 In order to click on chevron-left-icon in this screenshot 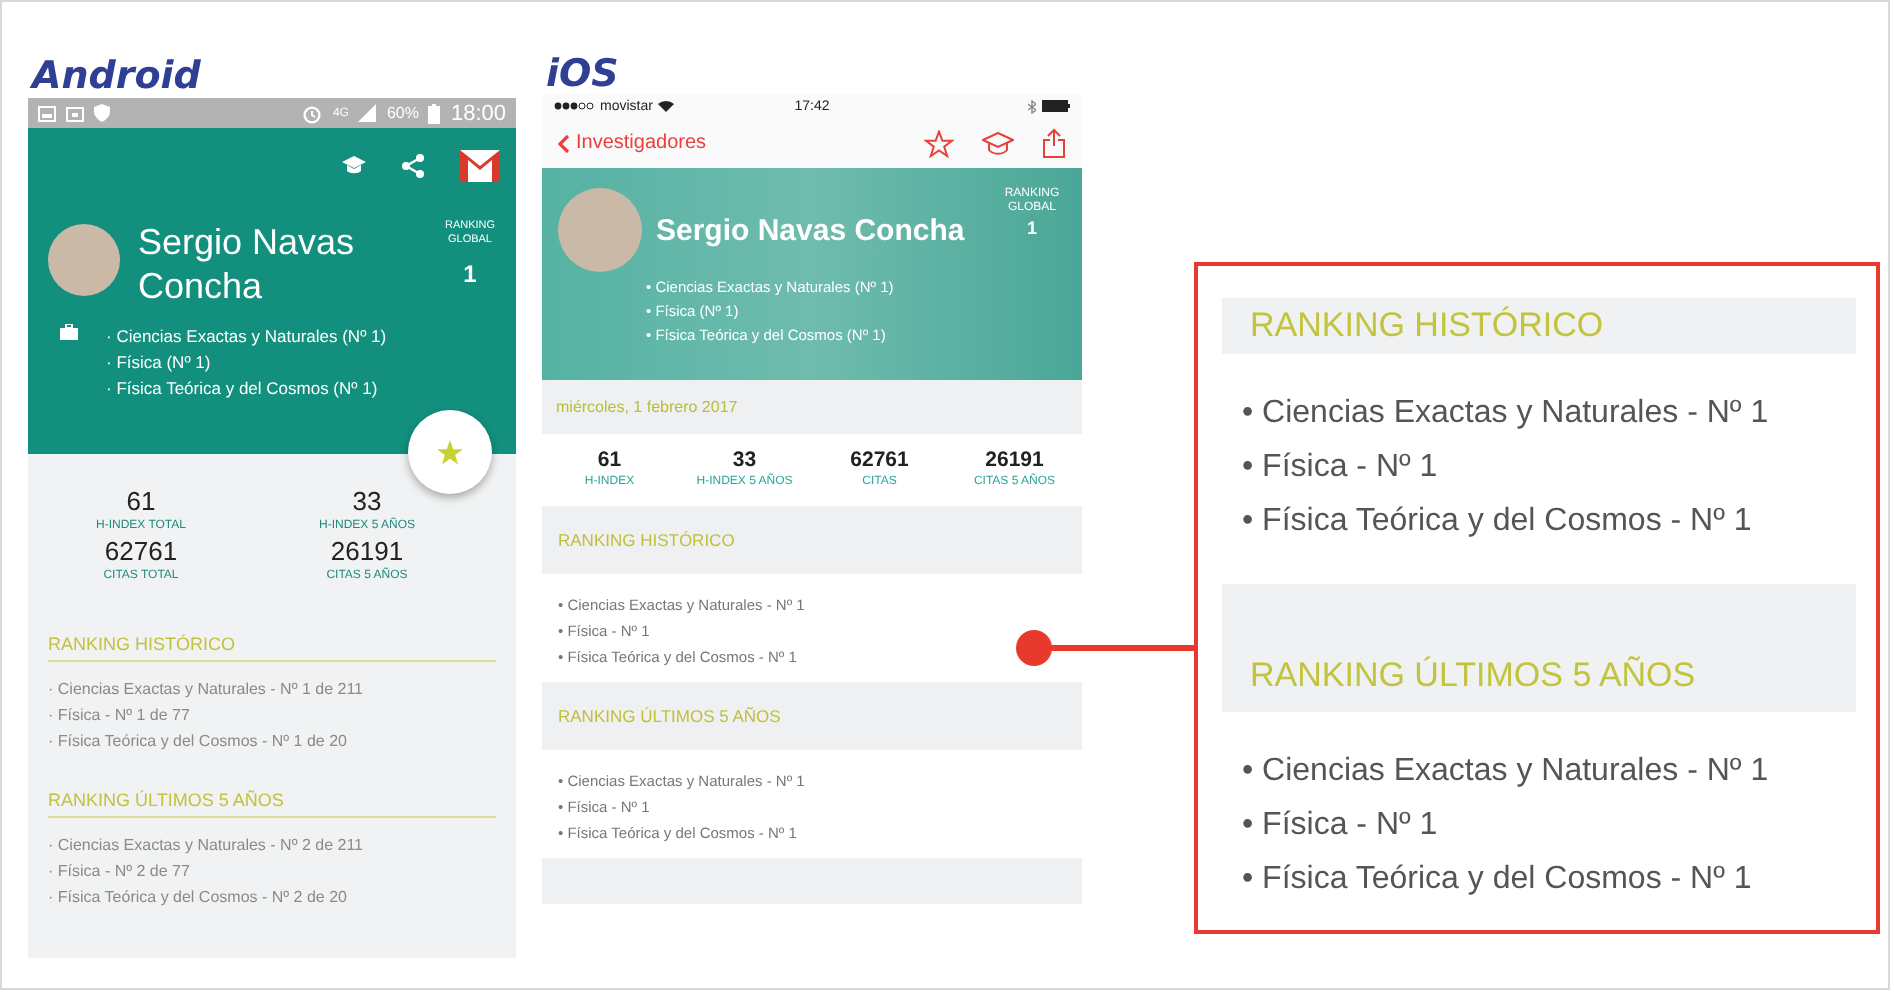, I will do `click(564, 143)`.